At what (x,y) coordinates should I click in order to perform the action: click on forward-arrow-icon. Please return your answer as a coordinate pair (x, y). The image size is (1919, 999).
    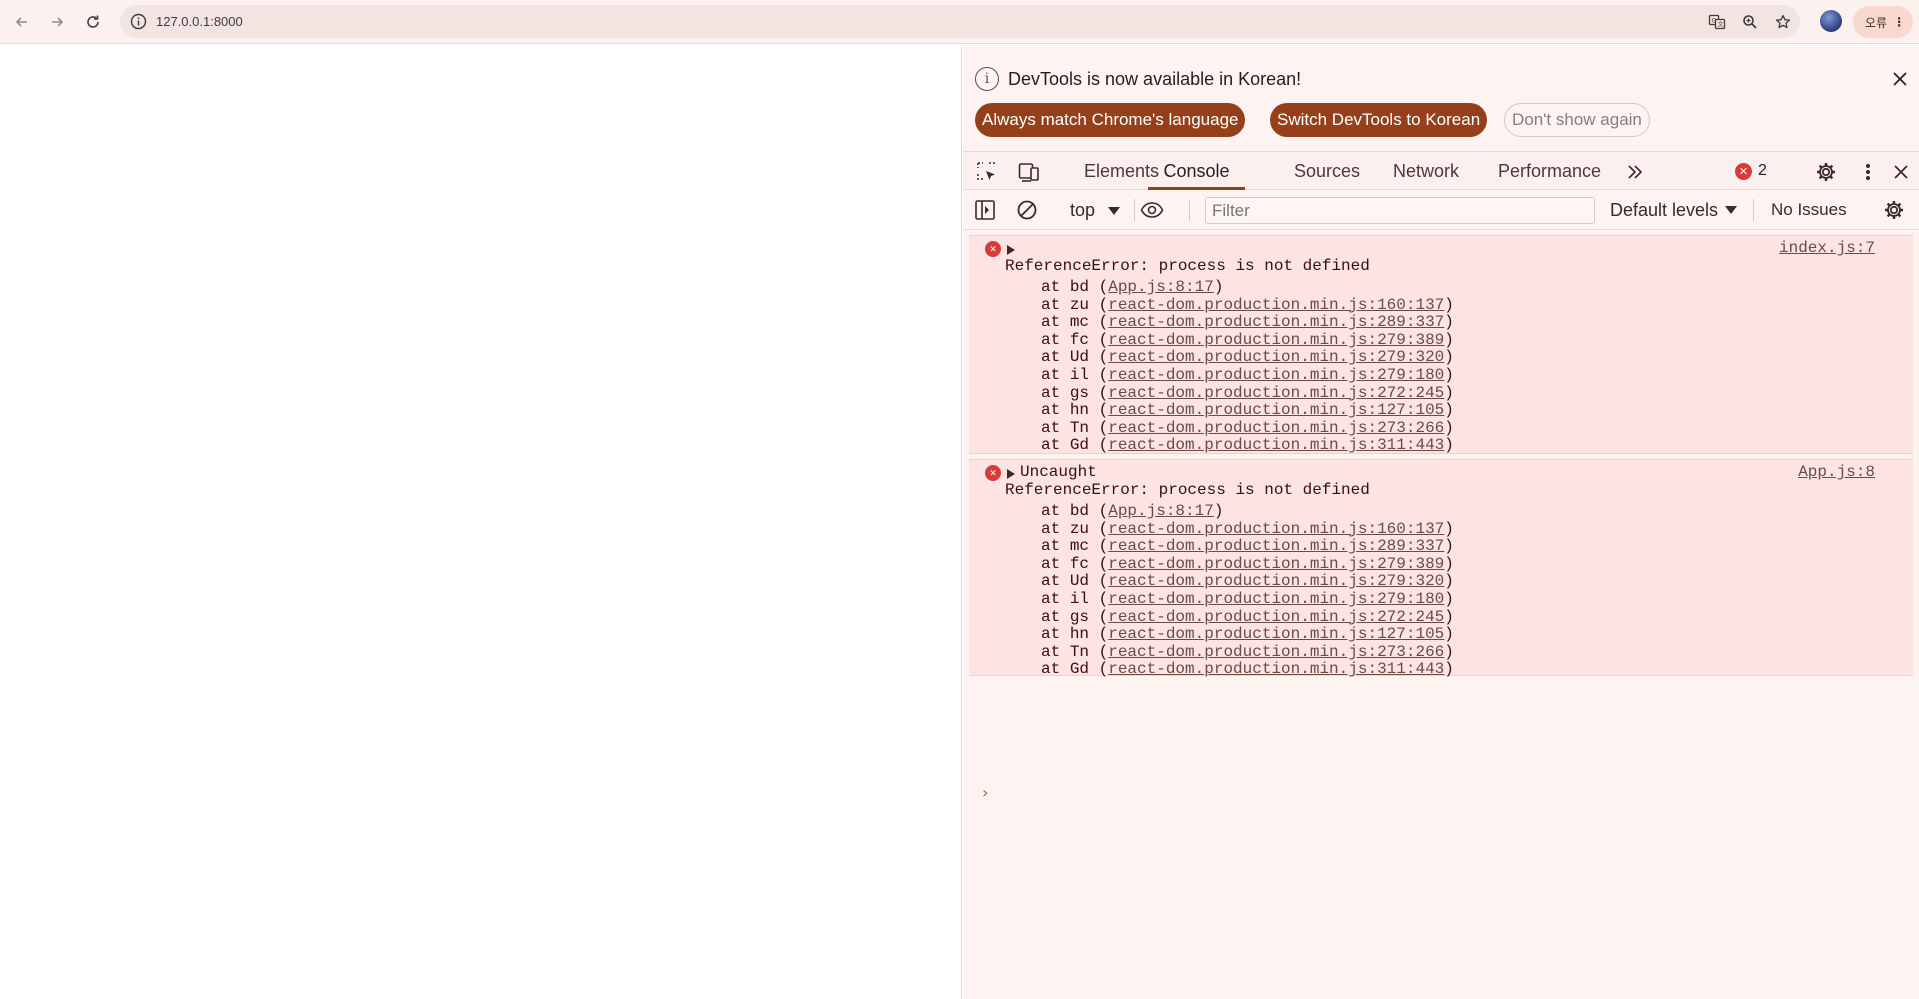
    Looking at the image, I should click on (58, 22).